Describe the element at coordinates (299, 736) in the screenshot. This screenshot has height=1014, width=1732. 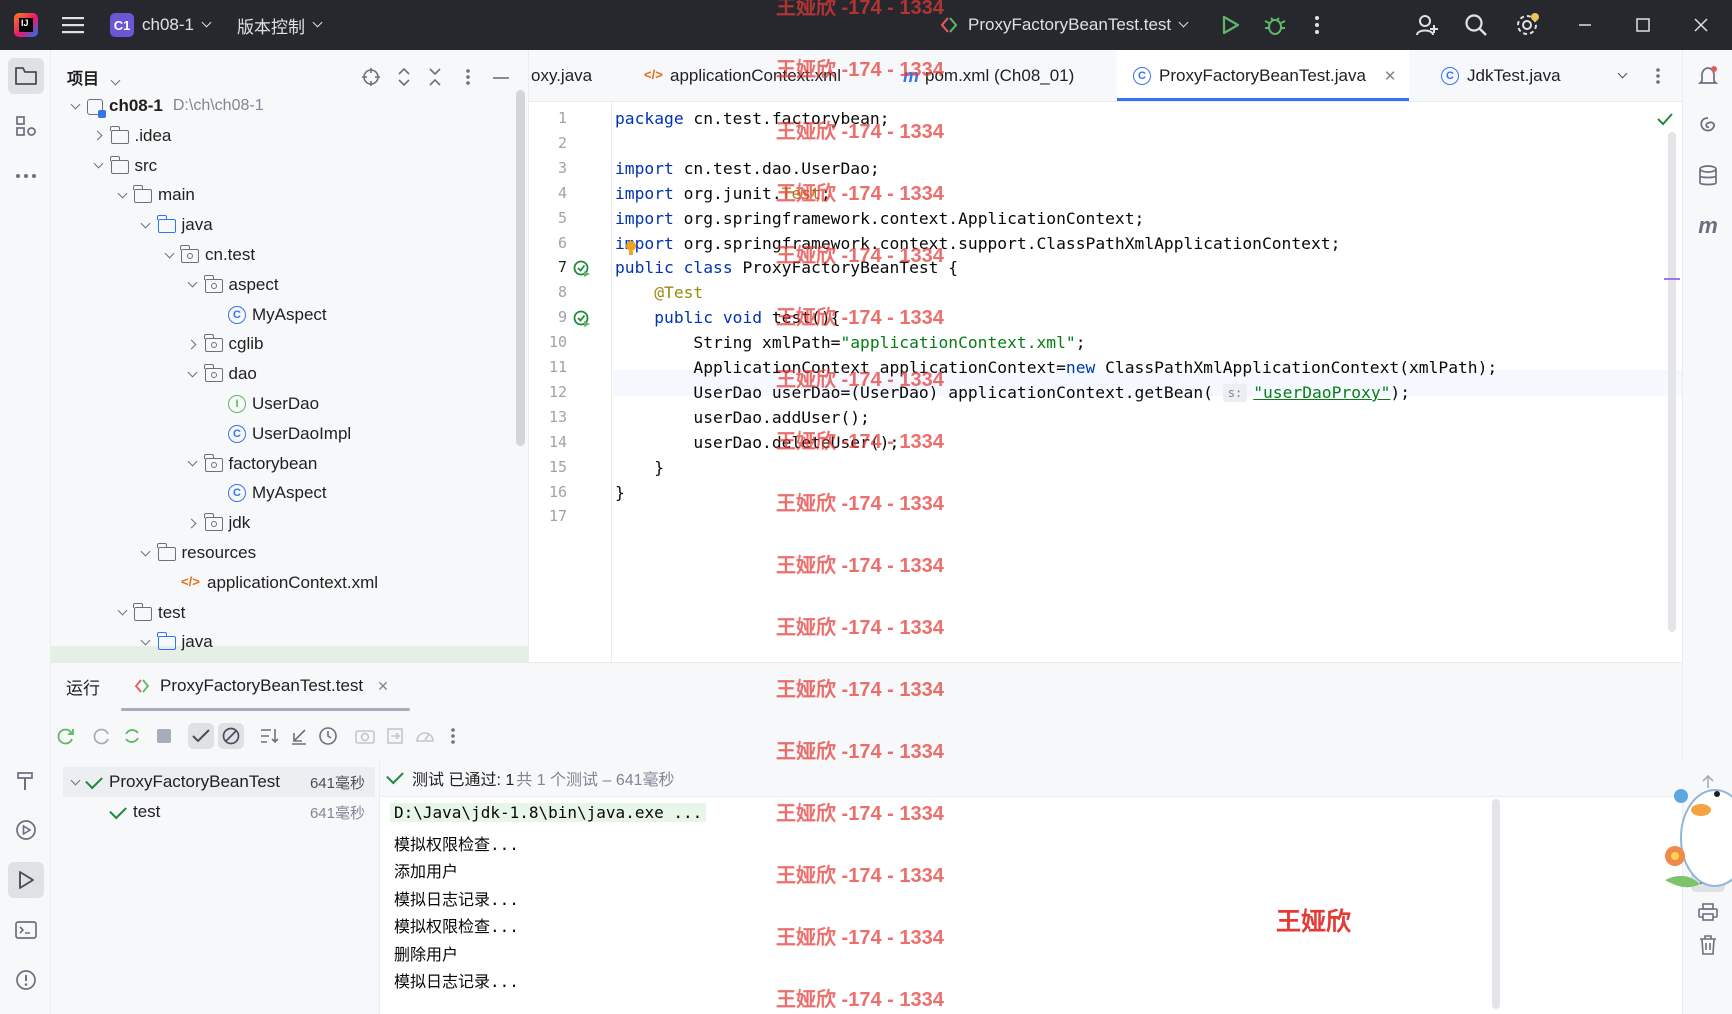
I see `import-tests-icon` at that location.